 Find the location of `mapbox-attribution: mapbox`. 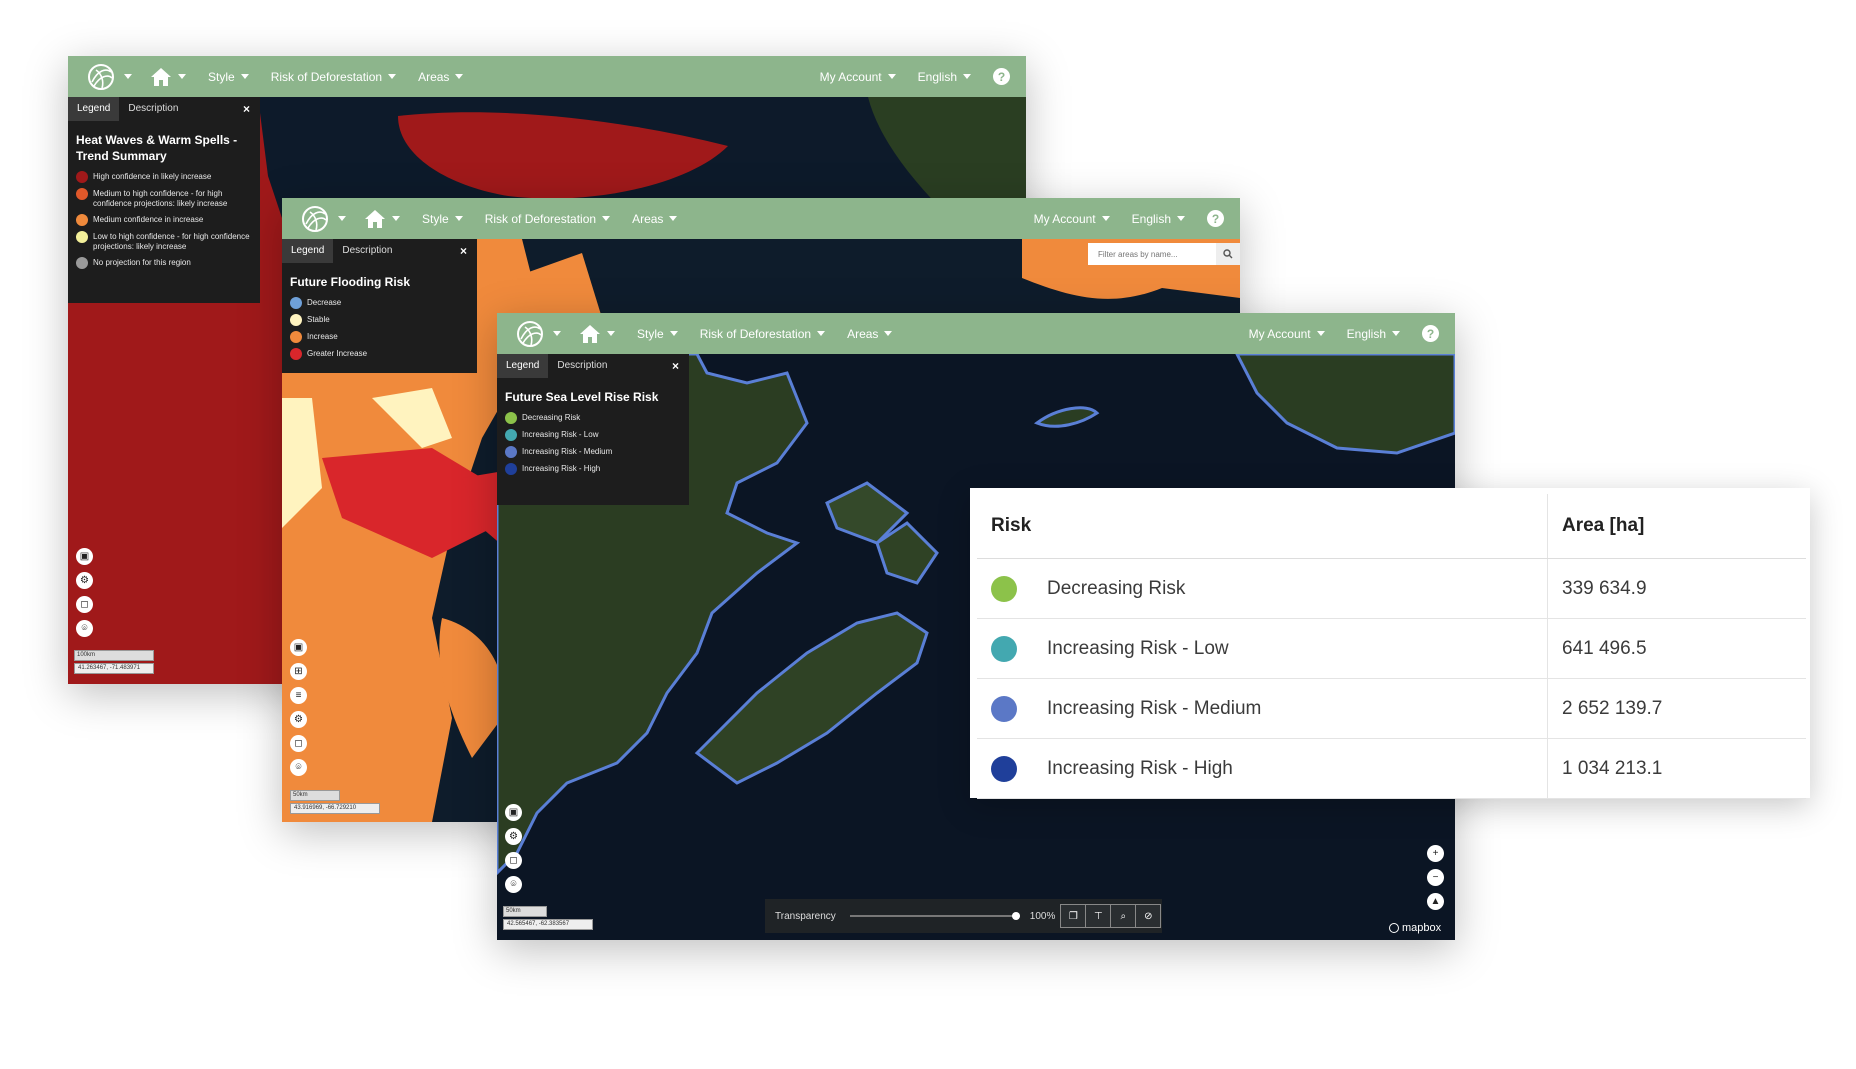

mapbox-attribution: mapbox is located at coordinates (1415, 928).